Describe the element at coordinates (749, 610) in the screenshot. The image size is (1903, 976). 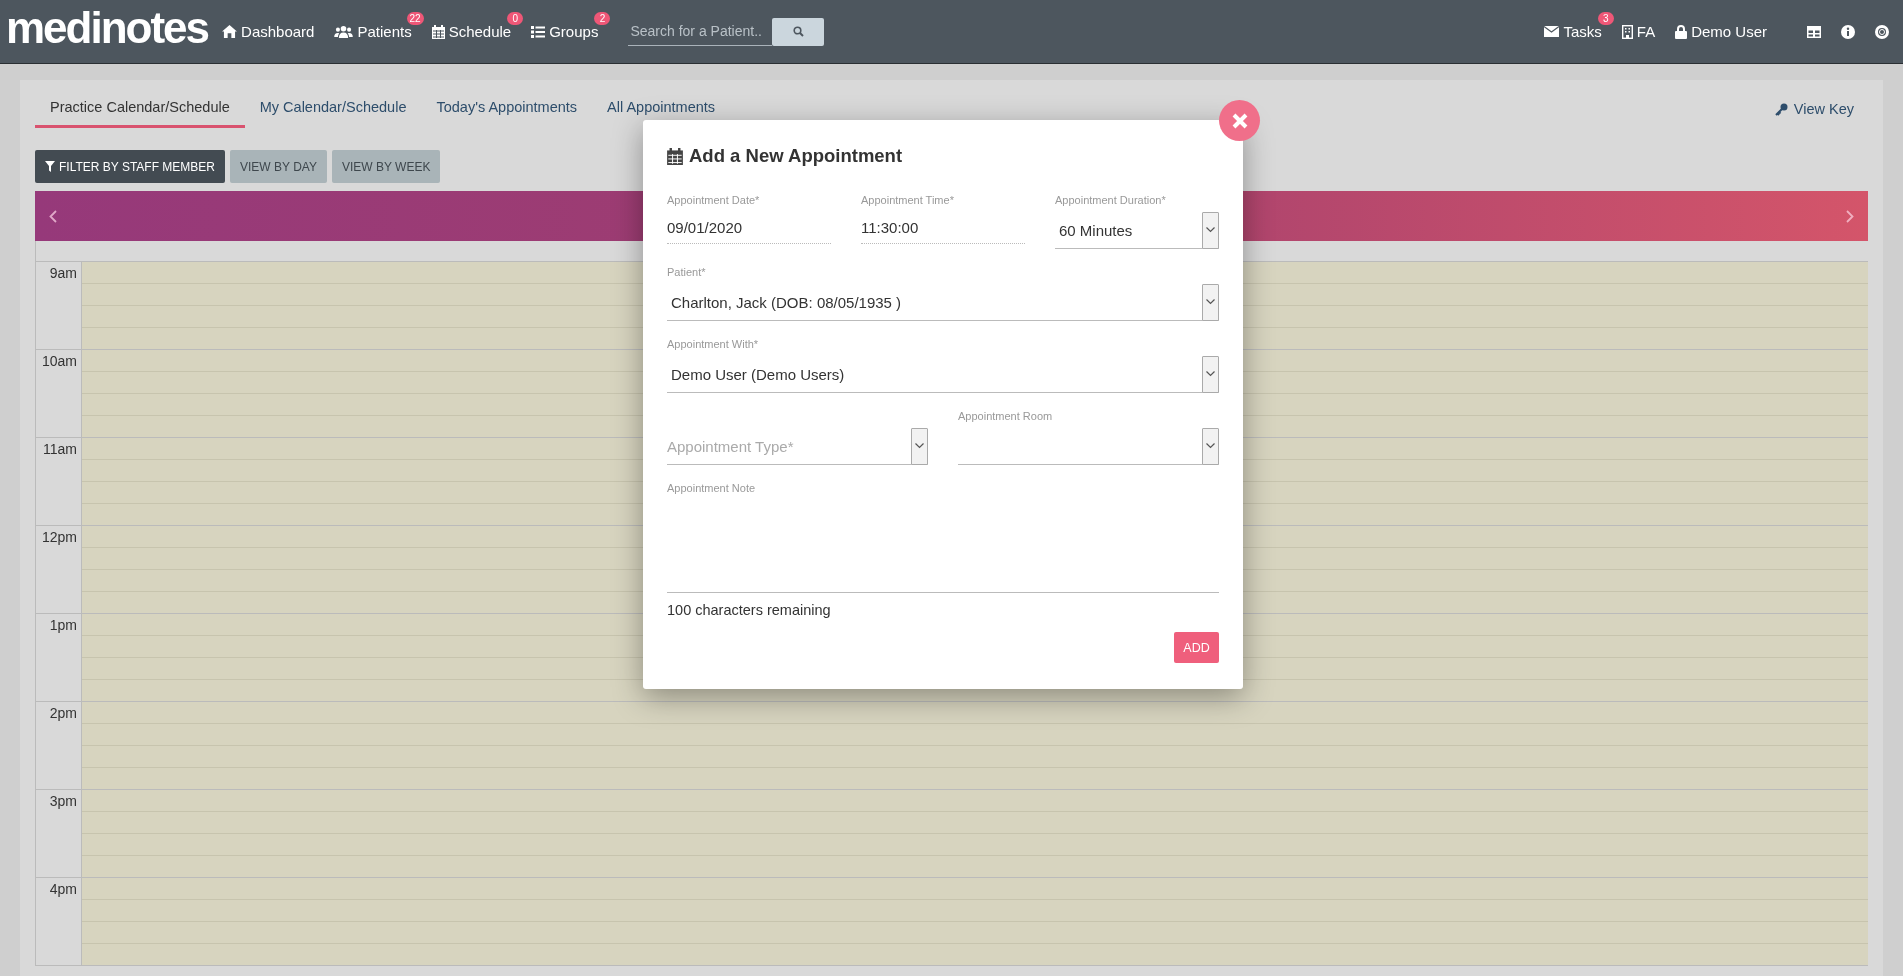
I see `character-counter: 100 characters remaining` at that location.